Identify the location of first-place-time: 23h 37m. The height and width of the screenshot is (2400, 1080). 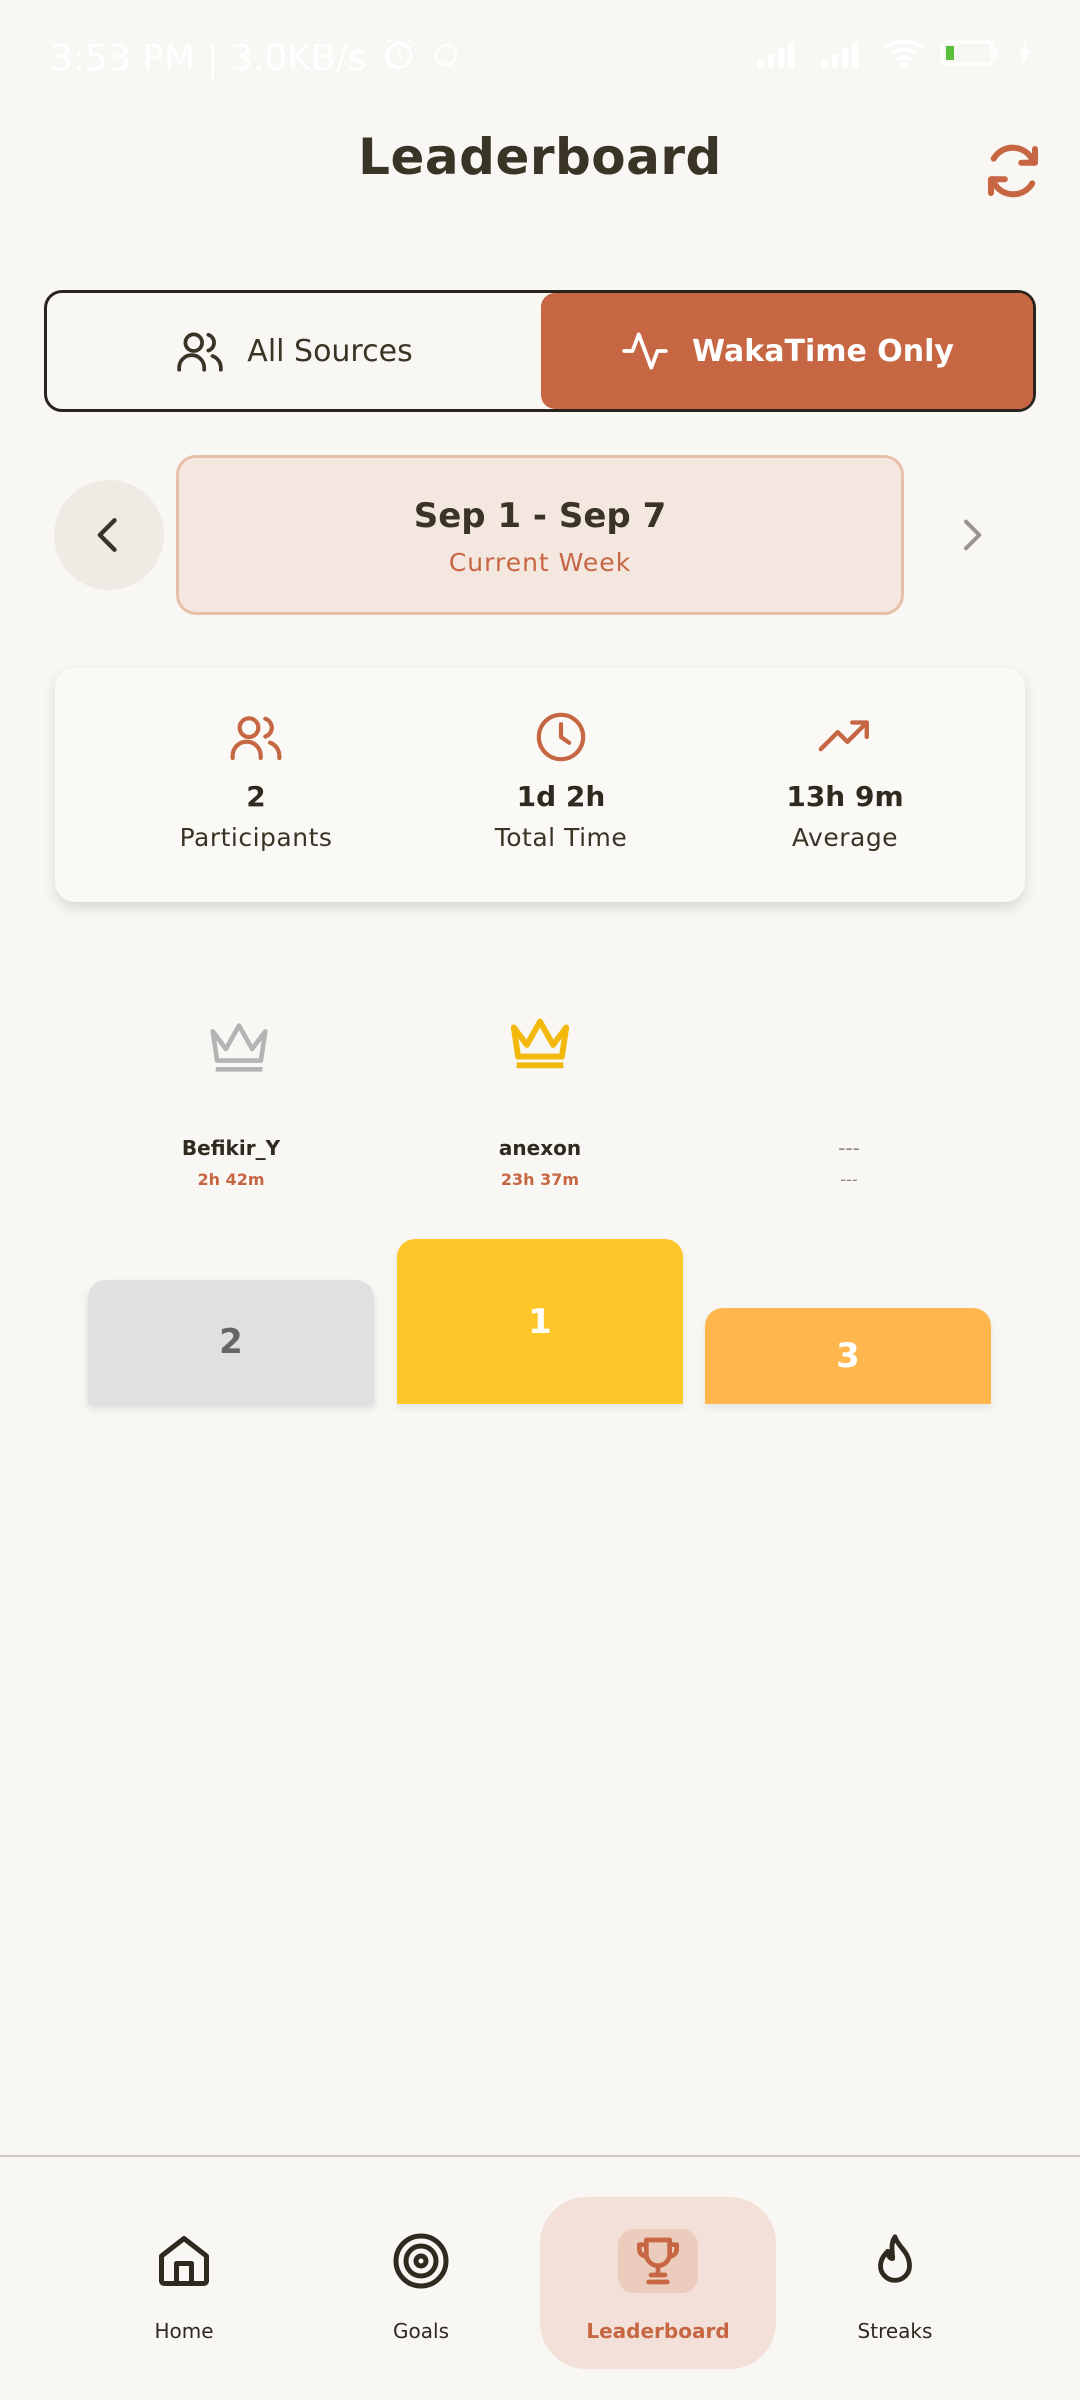
(540, 1179).